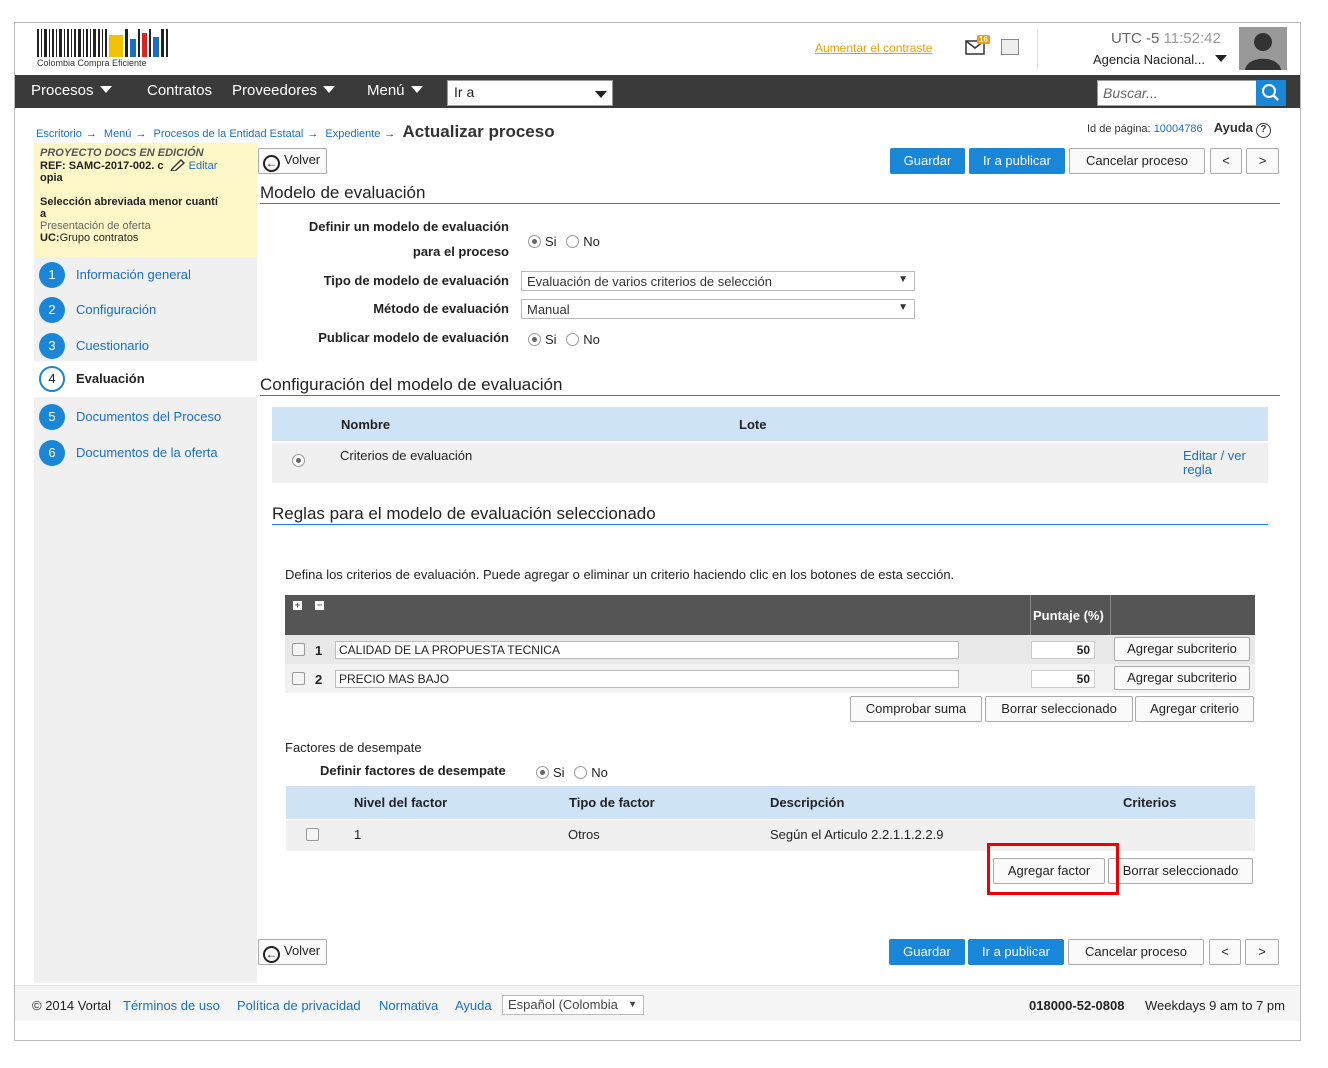  Describe the element at coordinates (319, 605) in the screenshot. I see `collapse-all-icon: −` at that location.